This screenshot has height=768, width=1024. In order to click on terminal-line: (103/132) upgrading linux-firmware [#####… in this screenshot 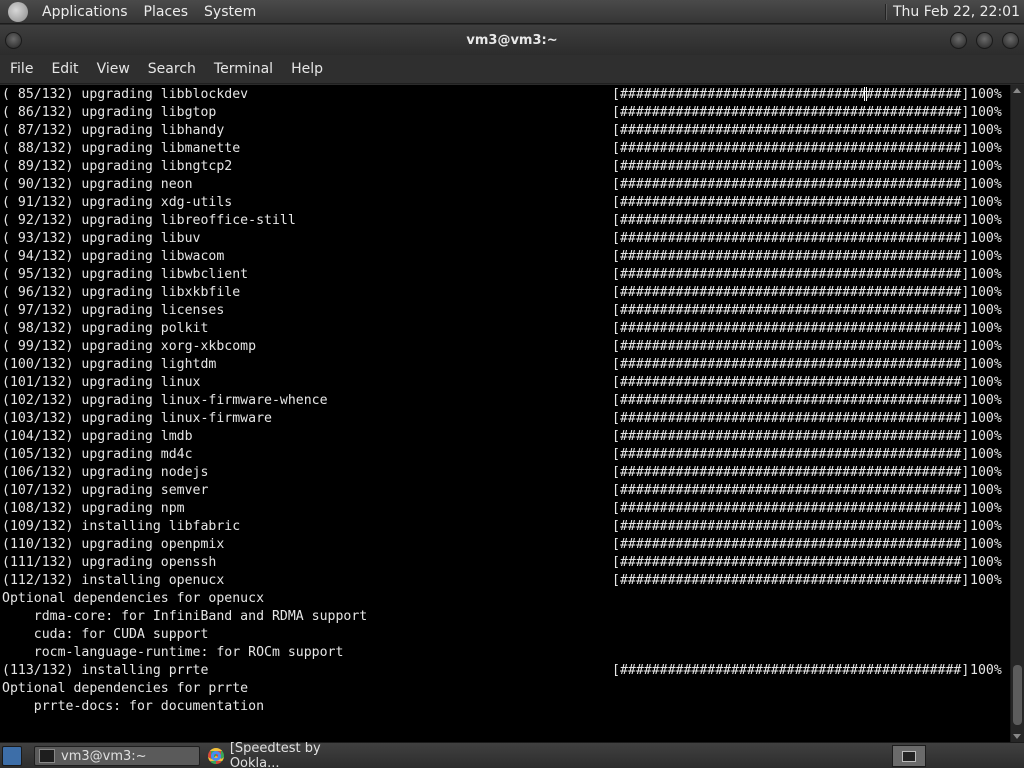, I will do `click(505, 419)`.